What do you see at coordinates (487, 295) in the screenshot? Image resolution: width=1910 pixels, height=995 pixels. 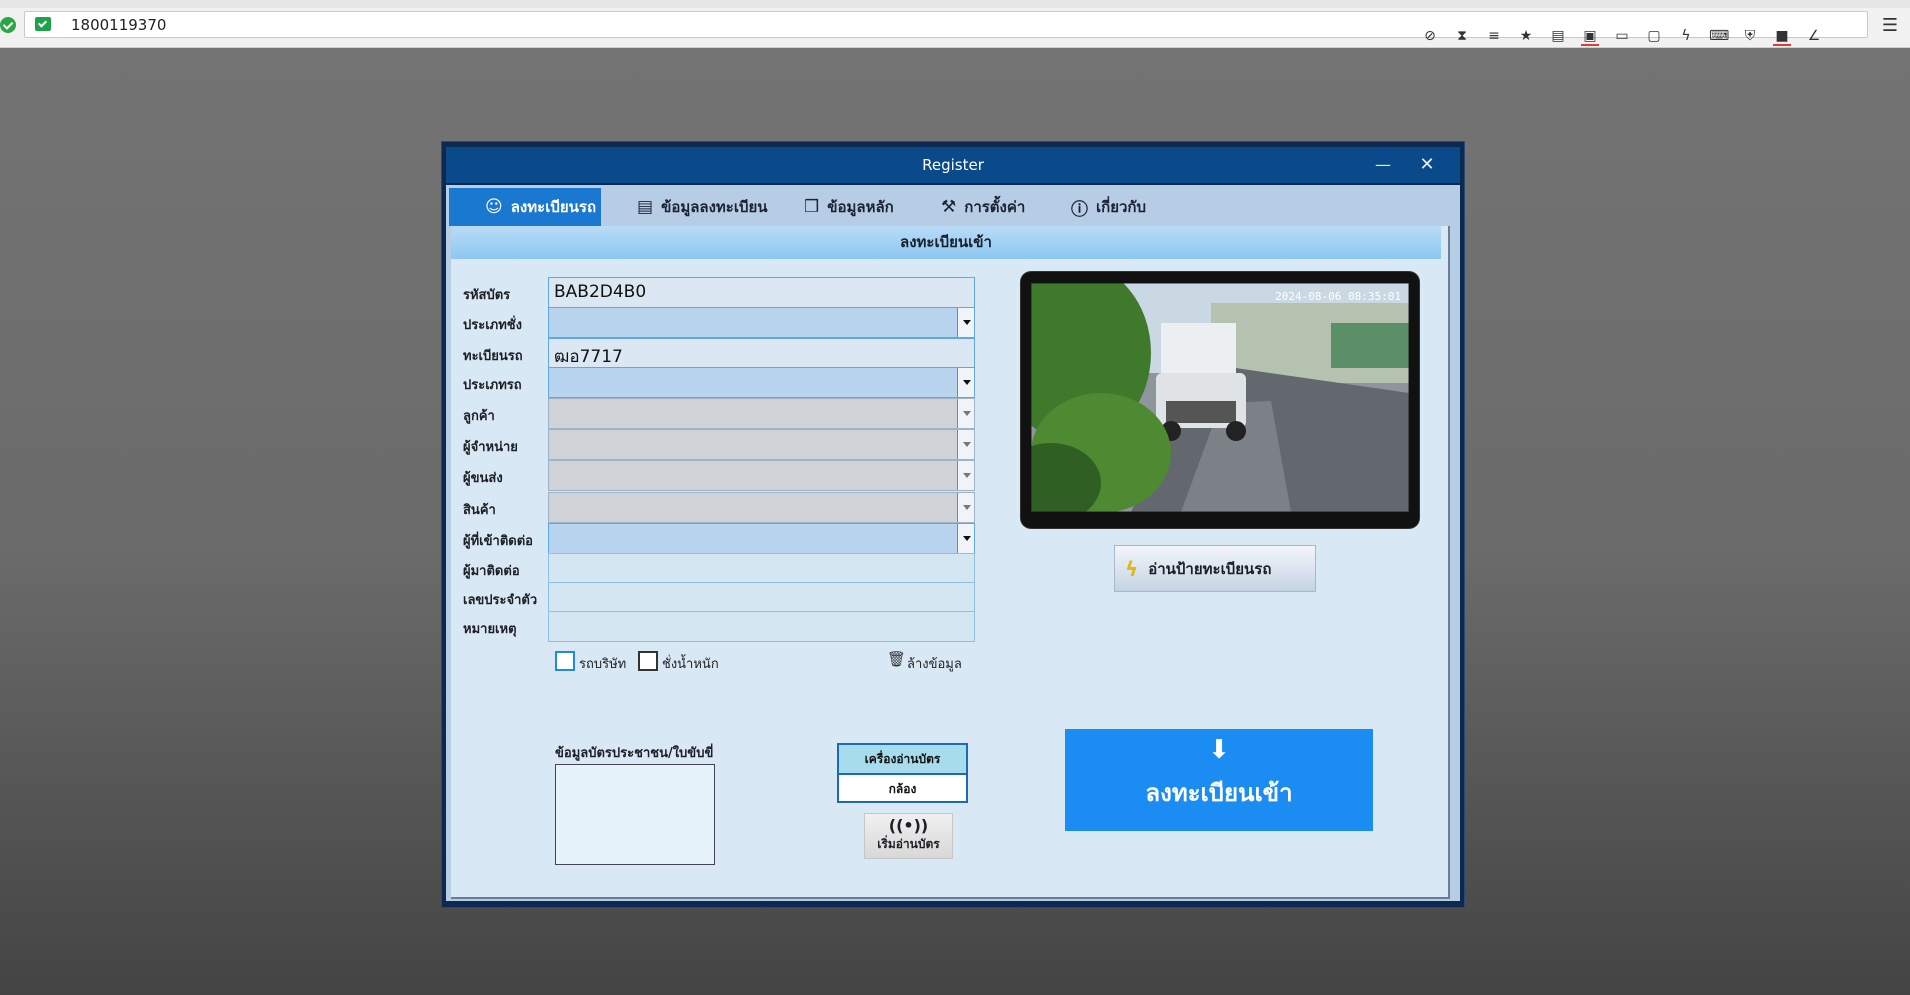 I see `card-id-label: รหัสบัตร` at bounding box center [487, 295].